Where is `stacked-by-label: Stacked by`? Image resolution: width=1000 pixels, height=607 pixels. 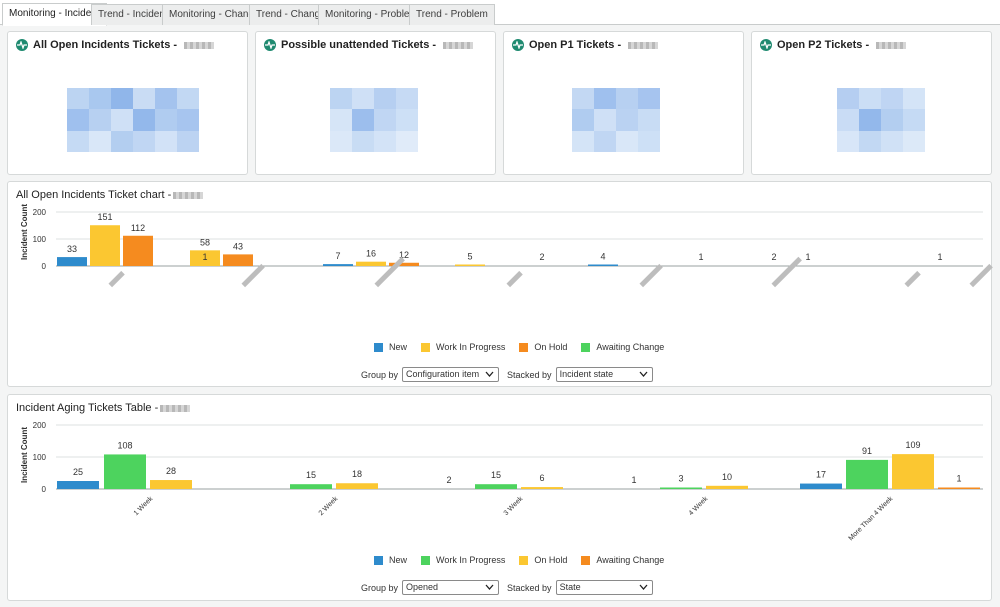
stacked-by-label: Stacked by is located at coordinates (529, 374).